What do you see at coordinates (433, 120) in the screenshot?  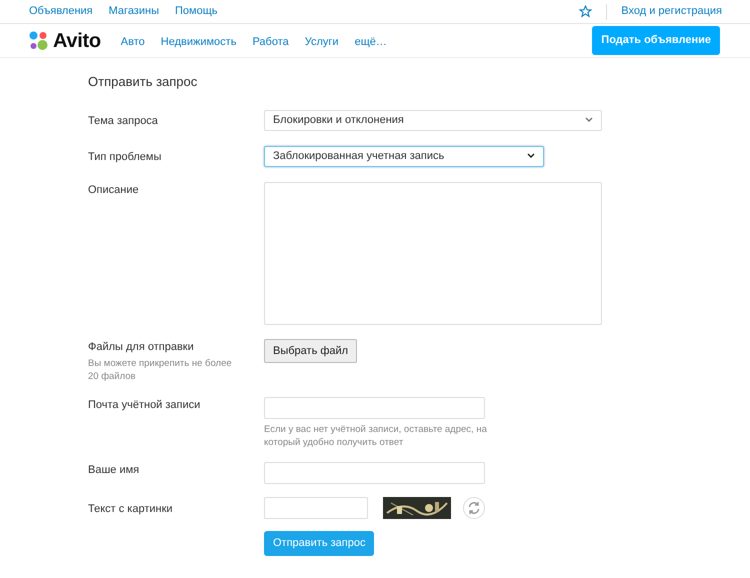 I see `dropdown: Блокировки и отклонения` at bounding box center [433, 120].